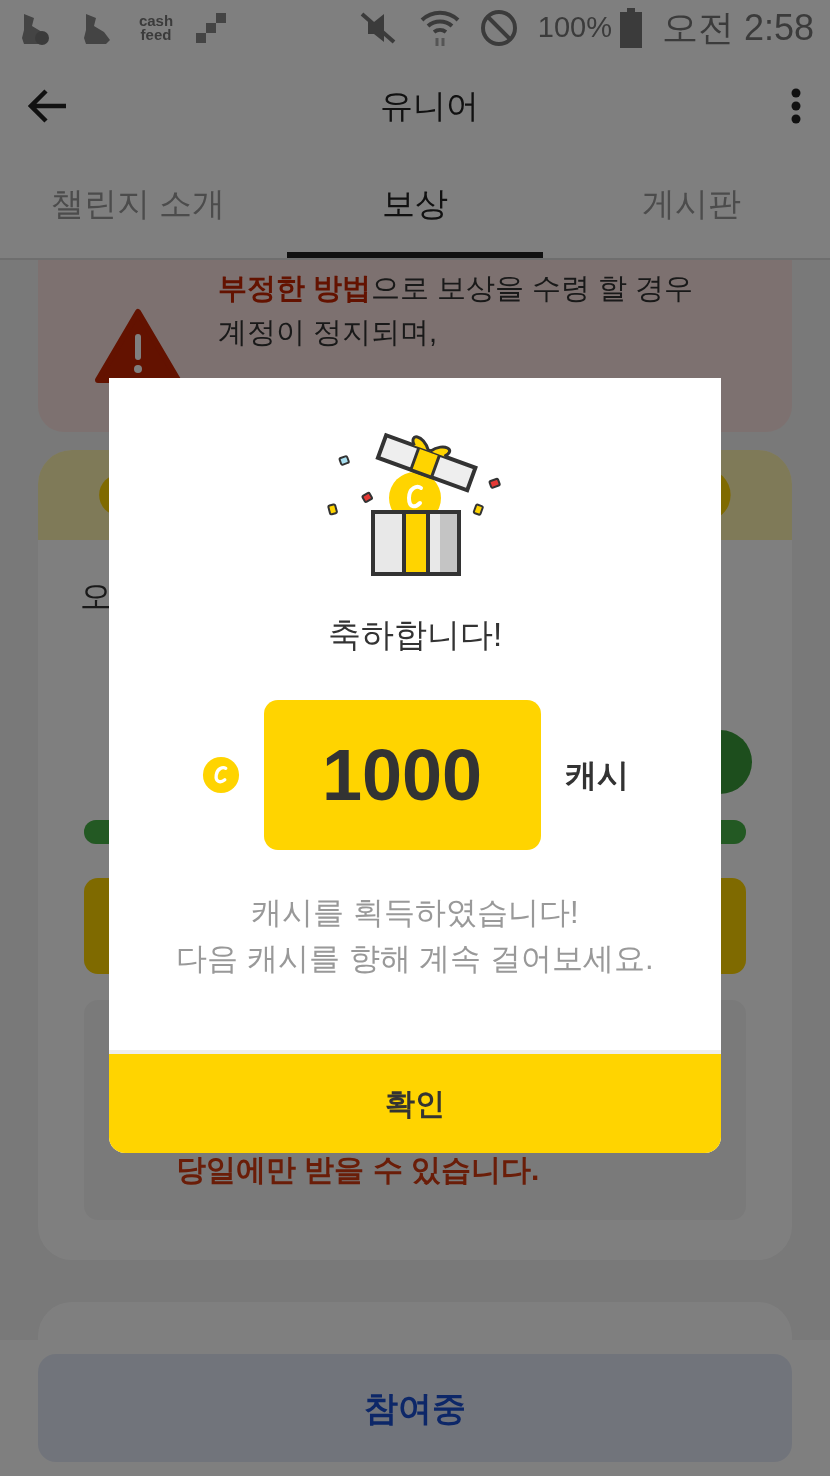  Describe the element at coordinates (415, 958) in the screenshot. I see `dialog-message: 다음 캐시를 향해 계속 걸어보세요.` at that location.